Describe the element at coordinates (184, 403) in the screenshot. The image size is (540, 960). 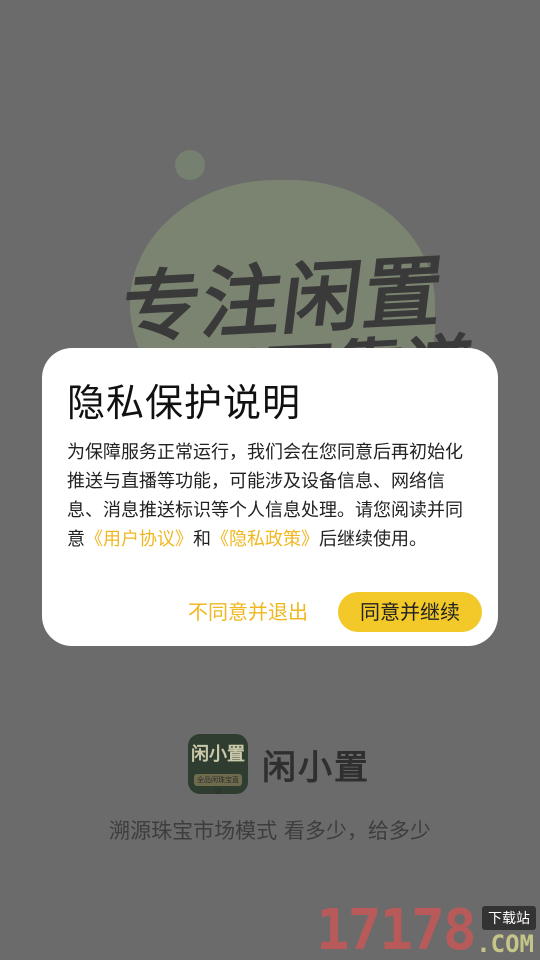
I see `dialog-title: 隐私保护说明` at that location.